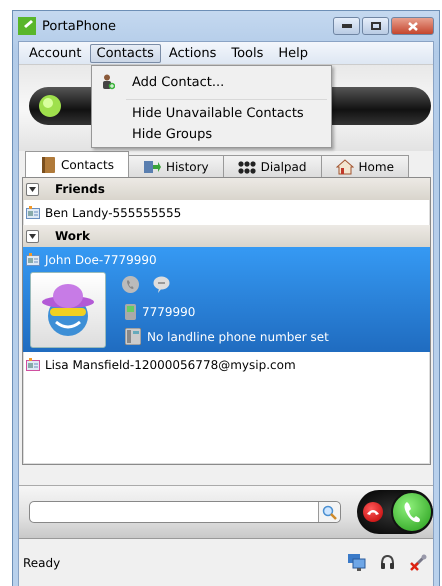  What do you see at coordinates (79, 26) in the screenshot?
I see `window-title: PortaPhone` at bounding box center [79, 26].